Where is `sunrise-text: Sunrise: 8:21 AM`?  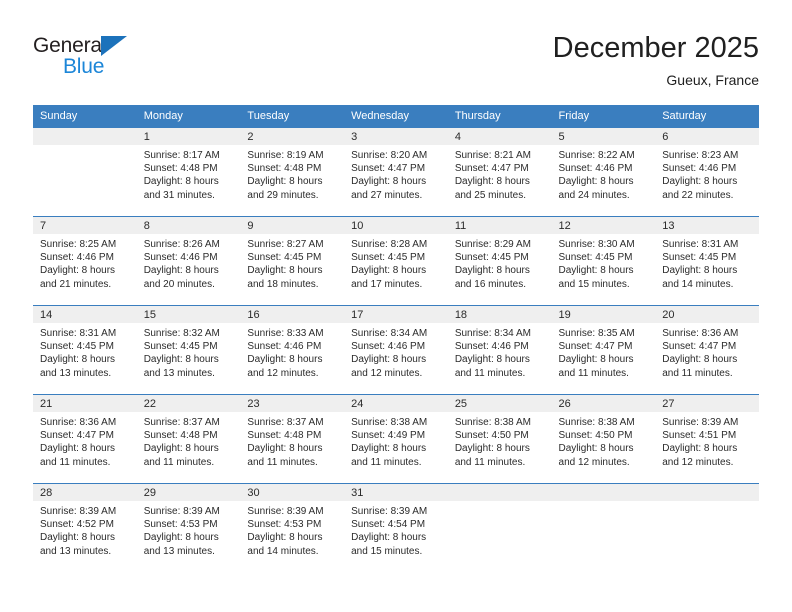
sunrise-text: Sunrise: 8:21 AM is located at coordinates (492, 155).